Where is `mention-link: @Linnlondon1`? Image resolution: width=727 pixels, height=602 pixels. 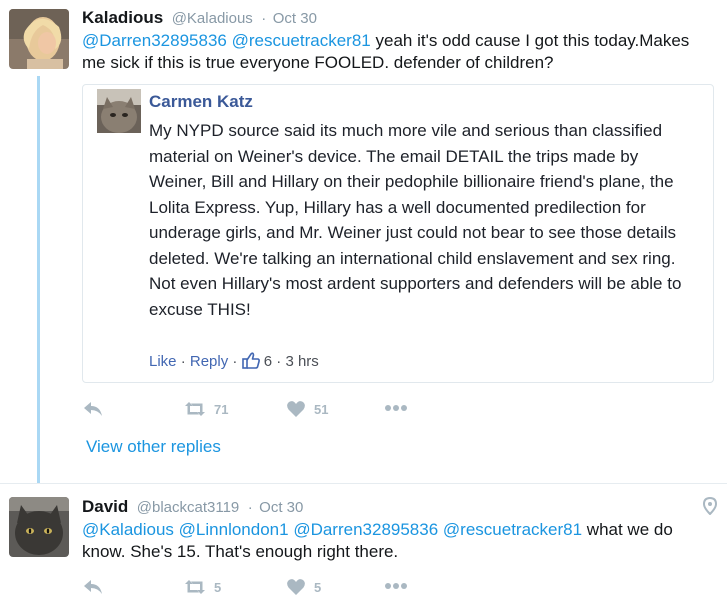
mention-link: @Linnlondon1 is located at coordinates (234, 529).